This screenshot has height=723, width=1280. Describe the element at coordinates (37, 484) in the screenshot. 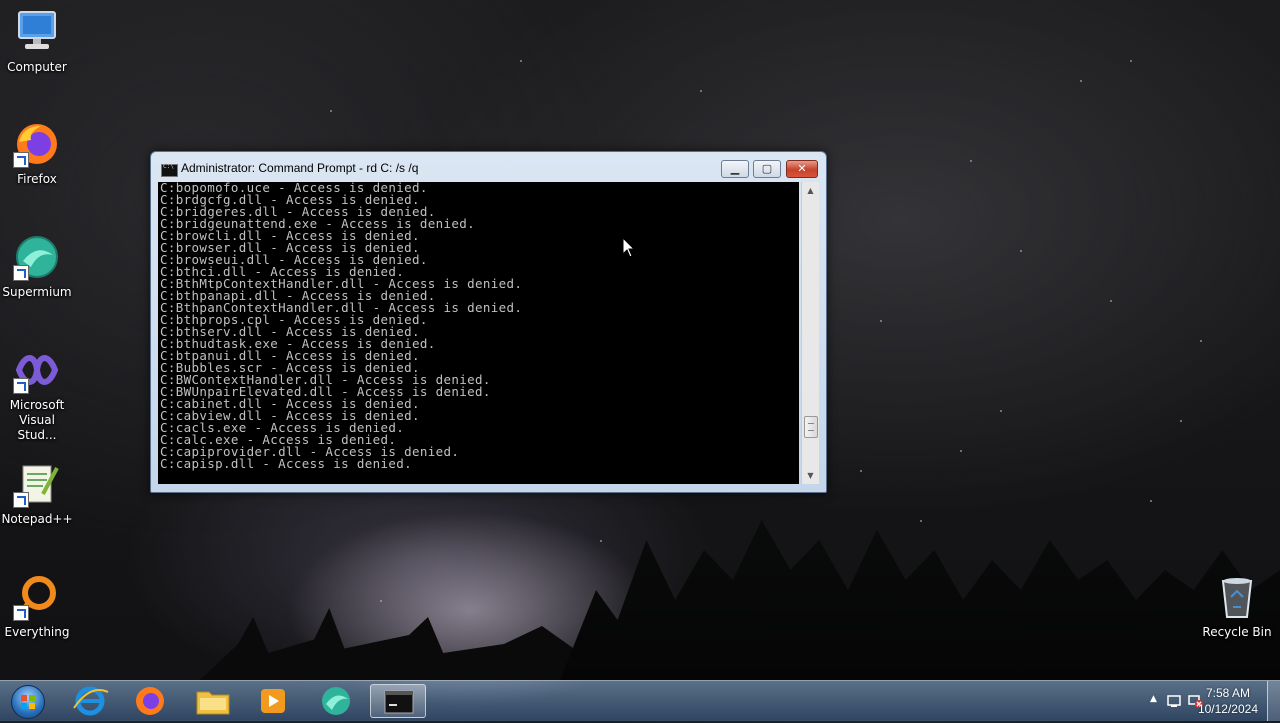

I see `notepad-plus-plus-icon` at that location.